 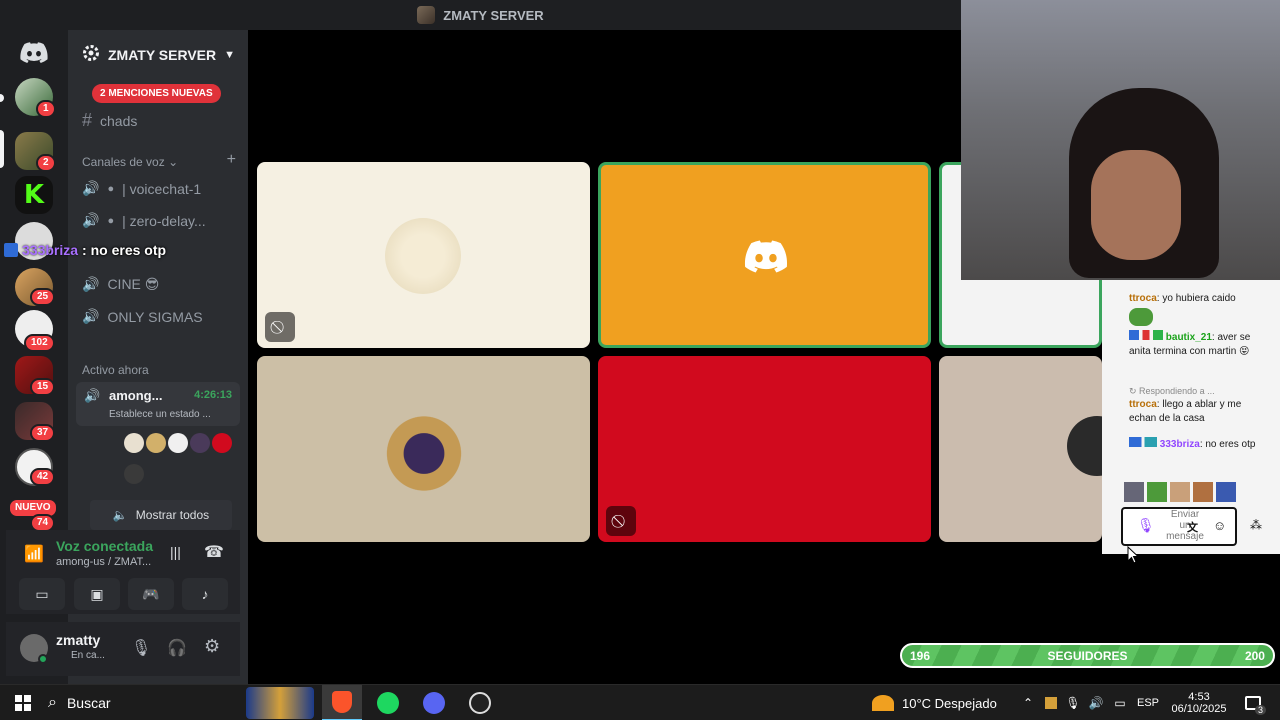 What do you see at coordinates (212, 646) in the screenshot?
I see `settings-gear-icon: ⚙` at bounding box center [212, 646].